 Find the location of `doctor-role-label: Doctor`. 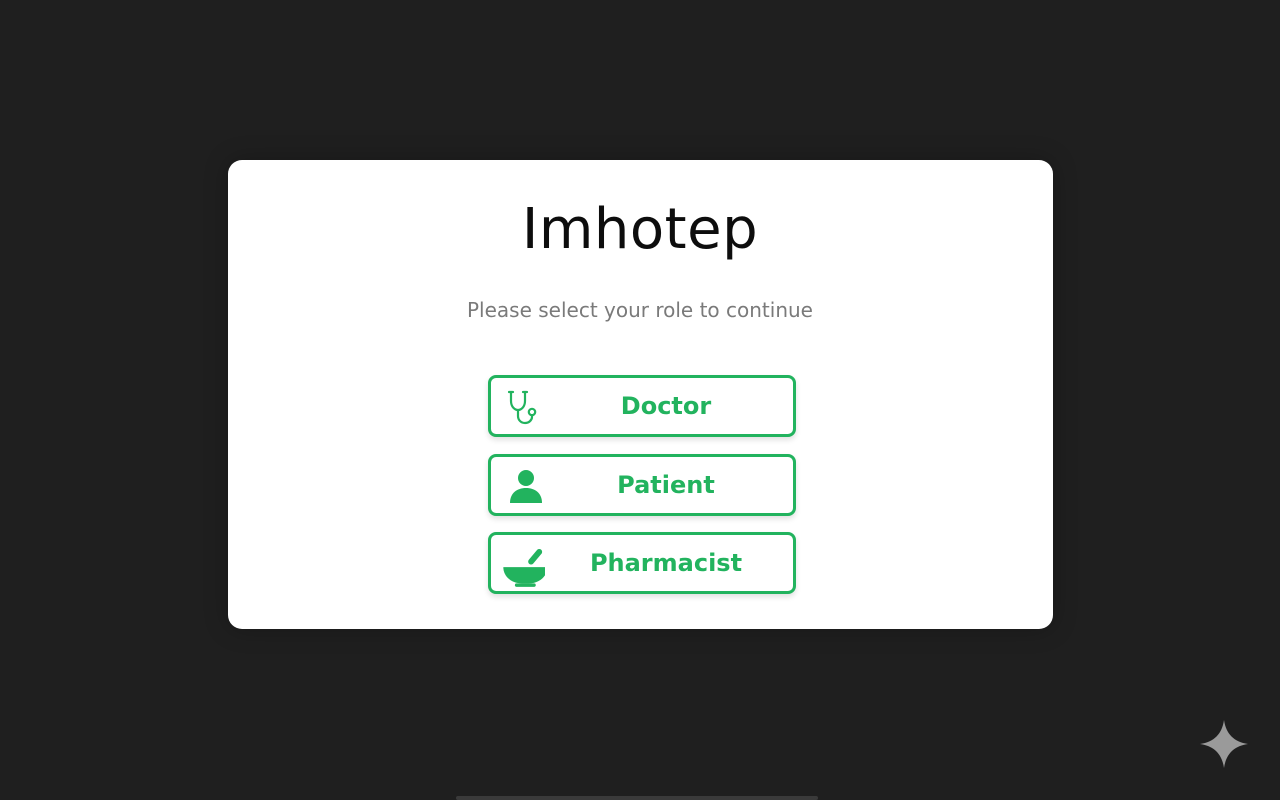

doctor-role-label: Doctor is located at coordinates (666, 406).